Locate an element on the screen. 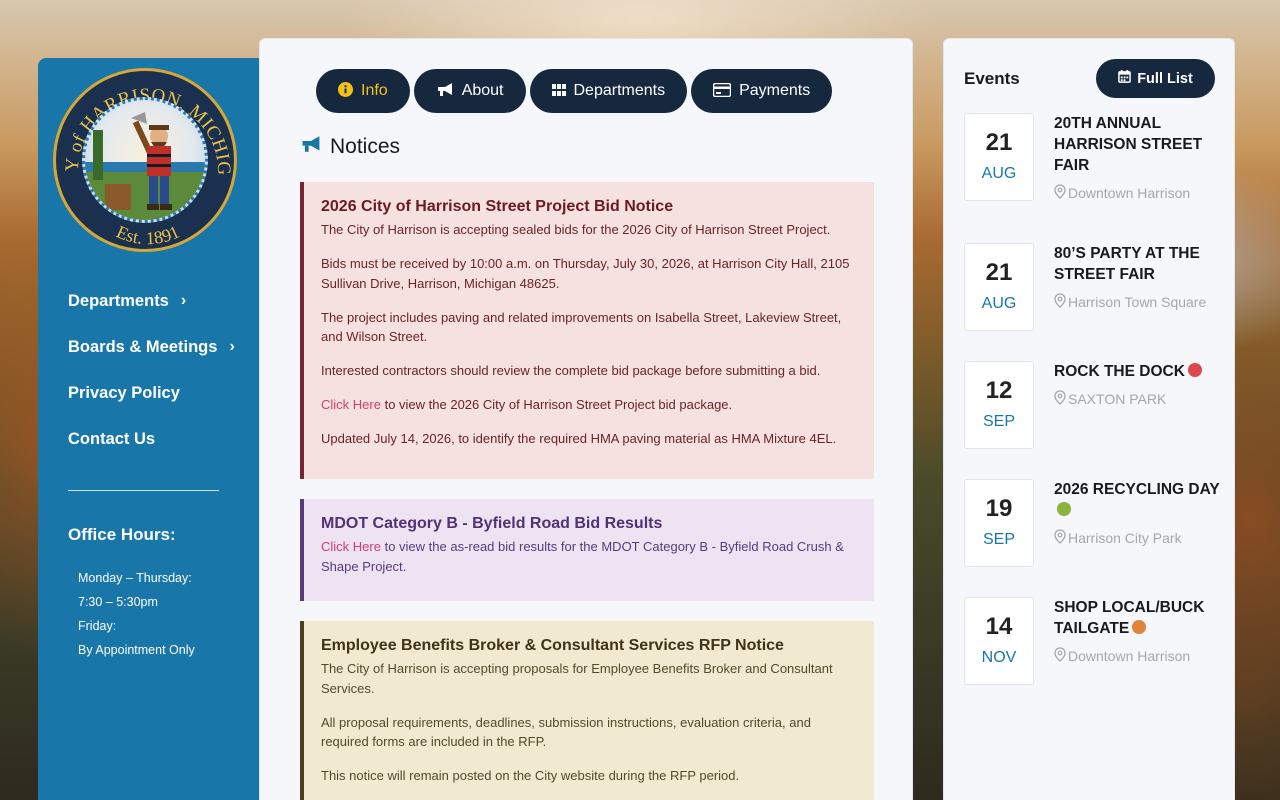 The width and height of the screenshot is (1280, 800). seal-lumberjack-illustration is located at coordinates (145, 160).